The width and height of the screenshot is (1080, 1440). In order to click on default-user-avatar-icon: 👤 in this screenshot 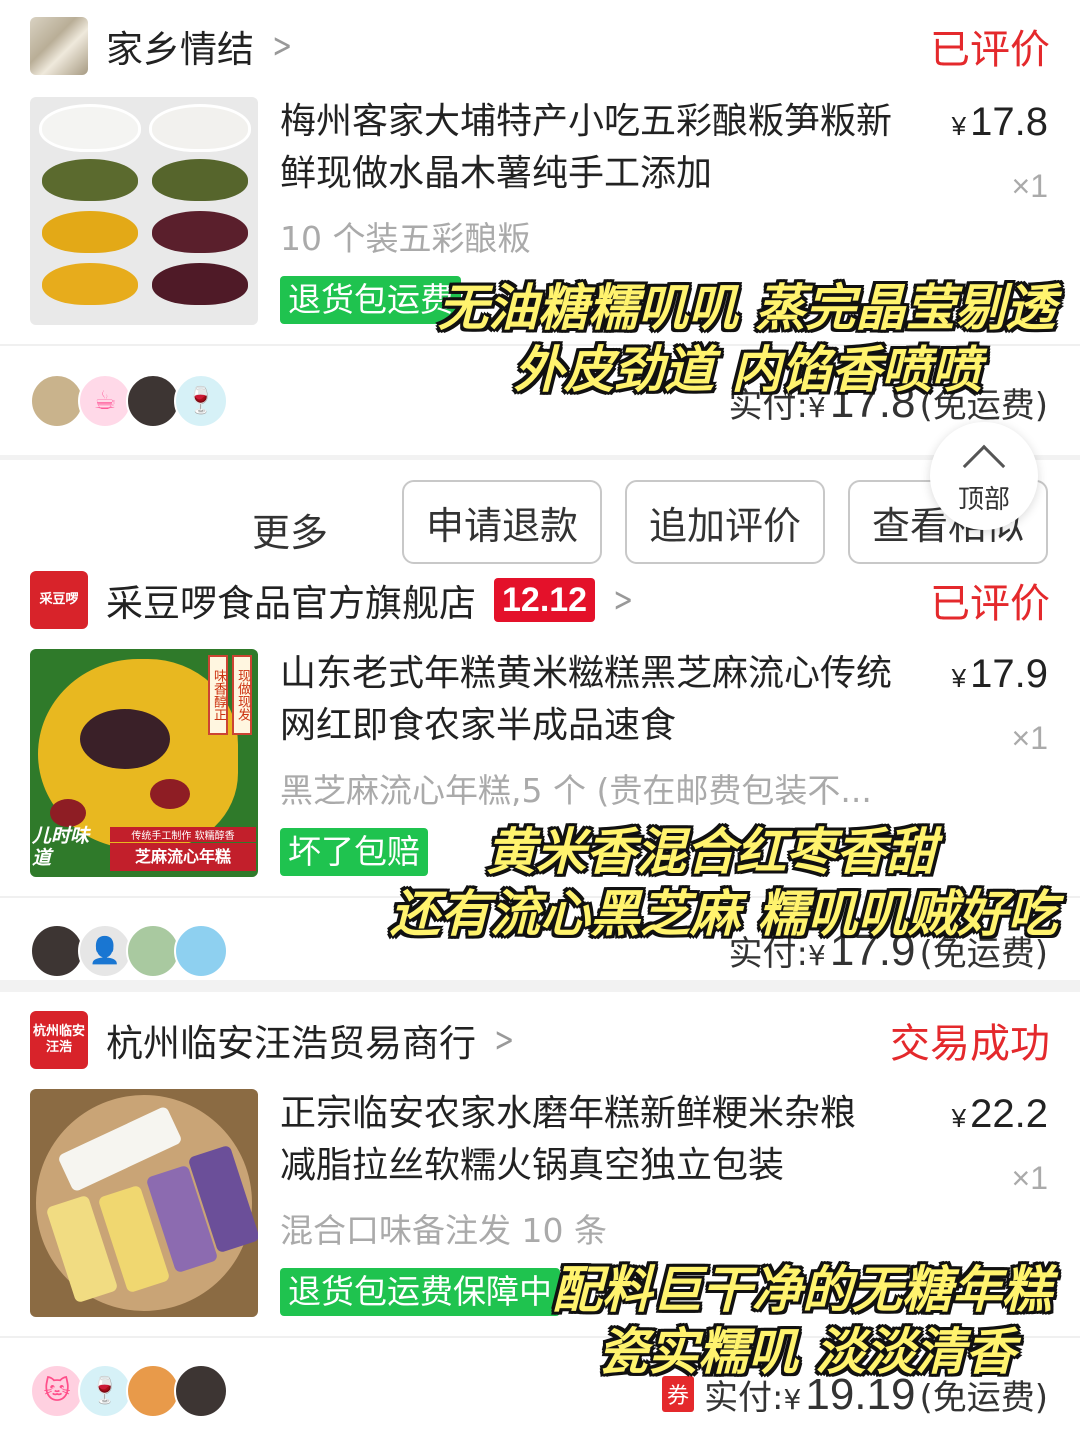, I will do `click(105, 951)`.